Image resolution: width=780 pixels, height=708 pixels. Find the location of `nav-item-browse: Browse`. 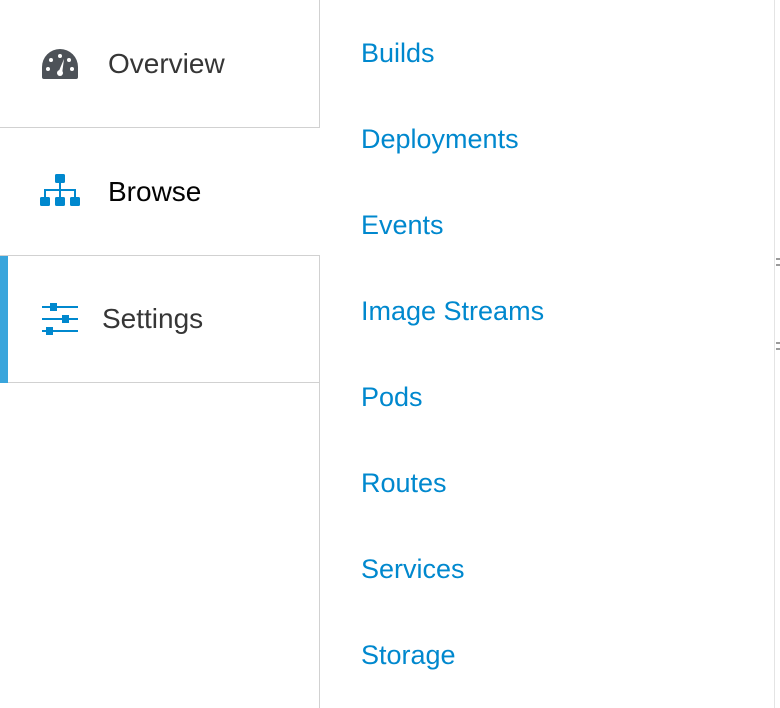

nav-item-browse: Browse is located at coordinates (160, 191).